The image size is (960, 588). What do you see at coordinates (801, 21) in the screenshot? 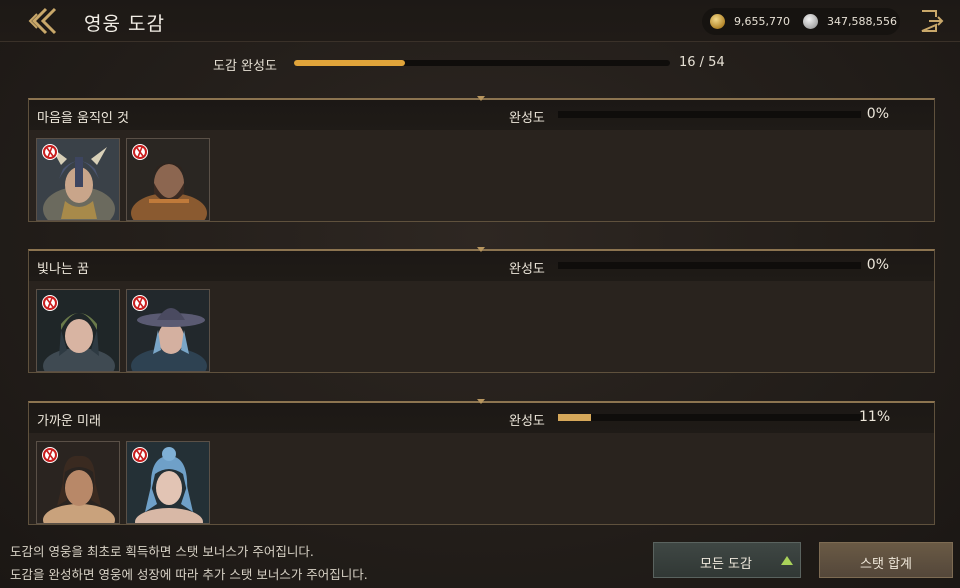
I see `currency-panel: 9,655,770 347,588,556` at bounding box center [801, 21].